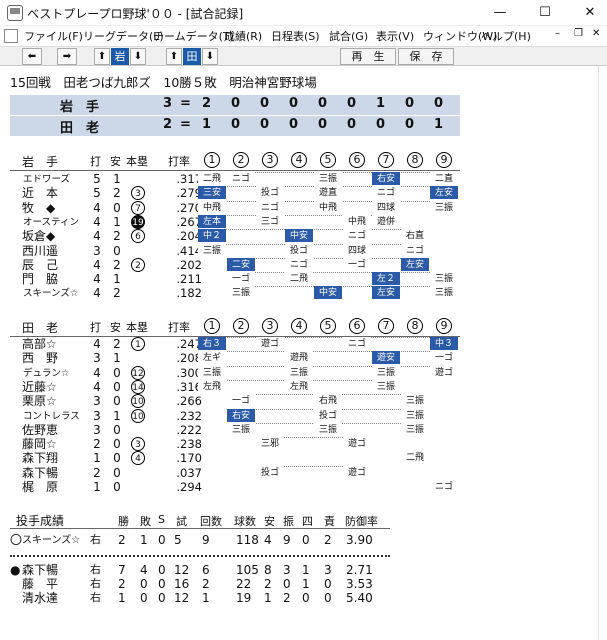  What do you see at coordinates (235, 279) in the screenshot?
I see `batter-row: 門 脇 4 1 .211 一ゴ 二飛 左２ 三振` at bounding box center [235, 279].